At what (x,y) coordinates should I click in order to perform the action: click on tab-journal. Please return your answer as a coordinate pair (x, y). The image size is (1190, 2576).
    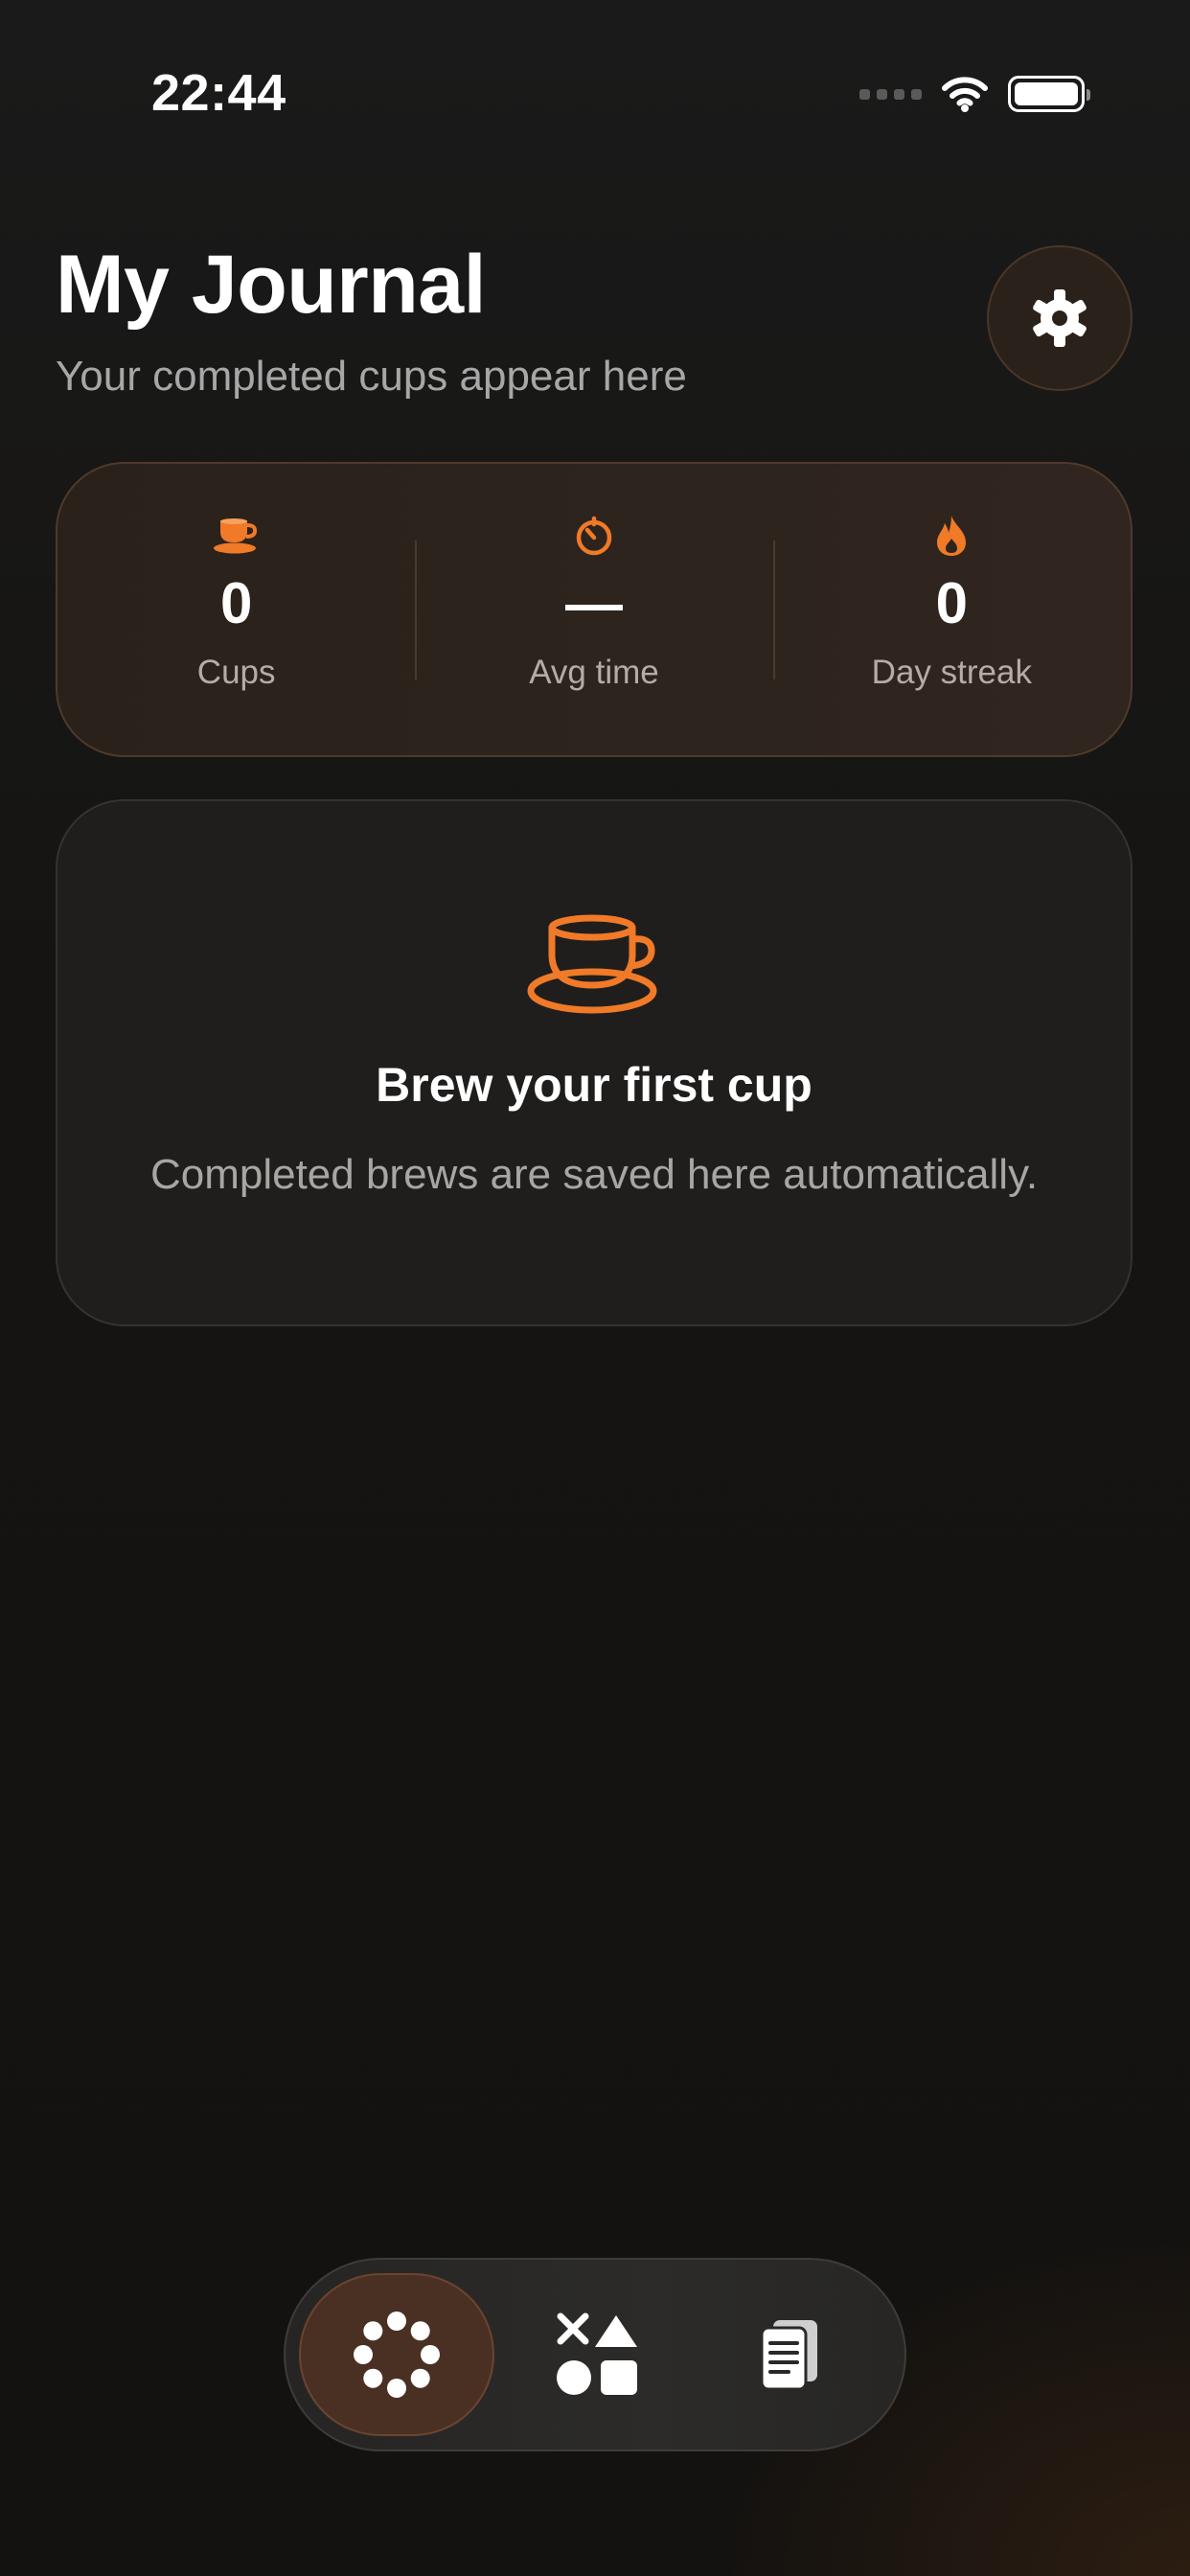
    Looking at the image, I should click on (790, 2354).